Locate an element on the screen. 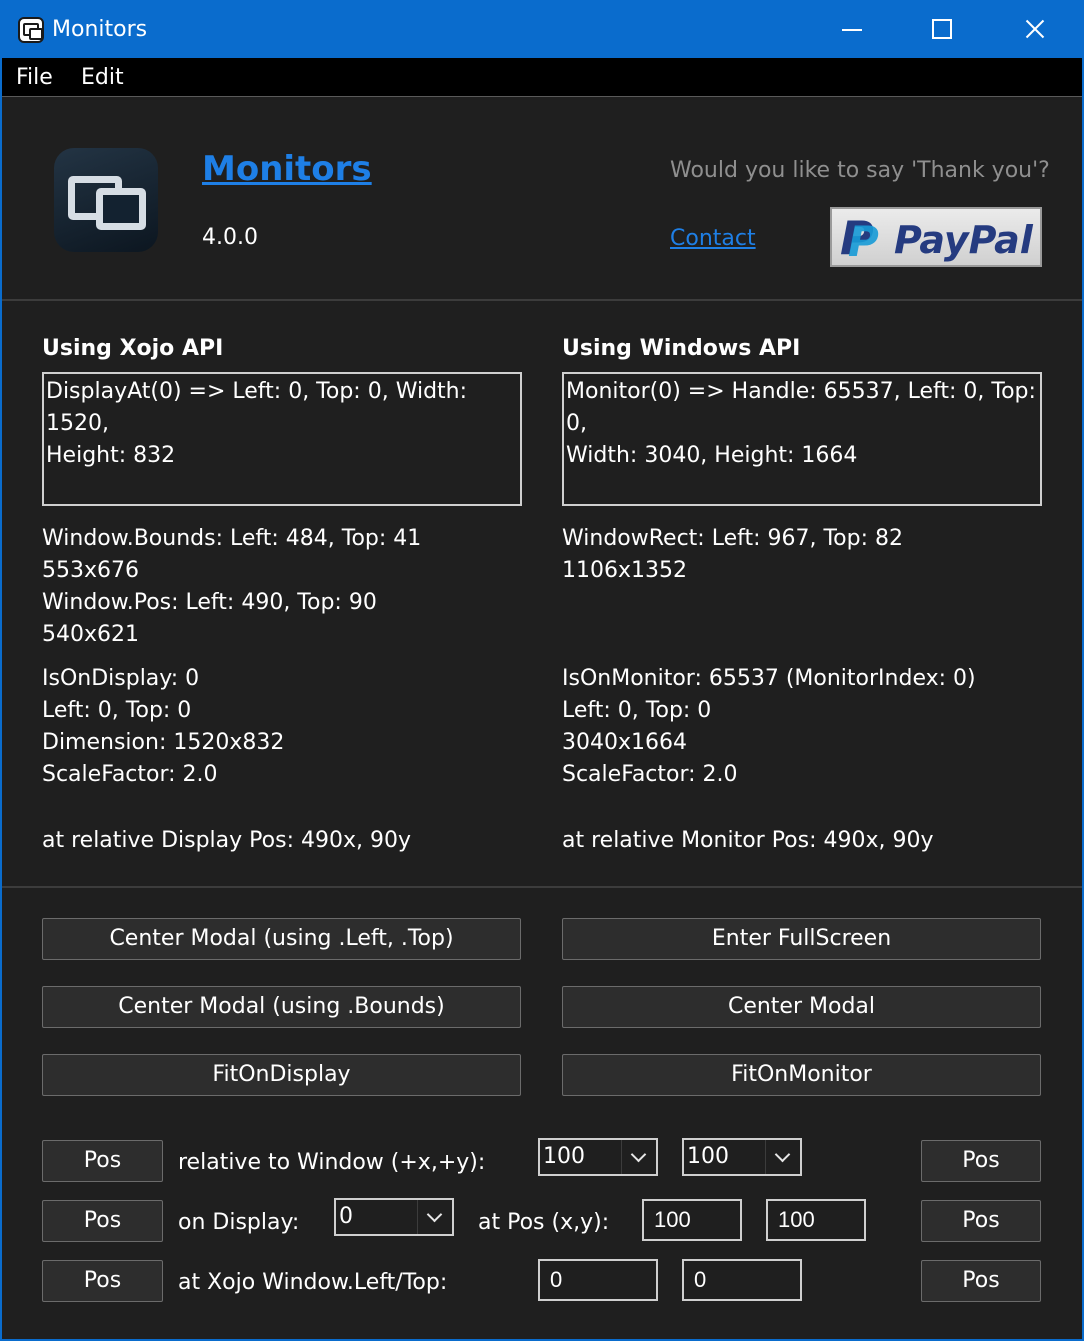  xojo-bounds-line: 540x621 is located at coordinates (91, 634).